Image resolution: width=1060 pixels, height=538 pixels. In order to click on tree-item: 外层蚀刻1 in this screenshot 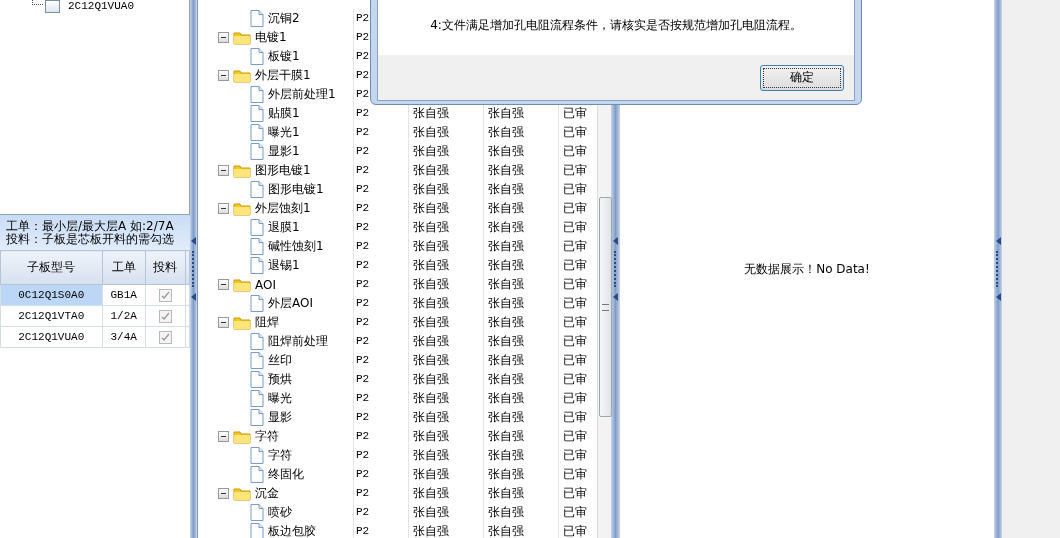, I will do `click(283, 208)`.